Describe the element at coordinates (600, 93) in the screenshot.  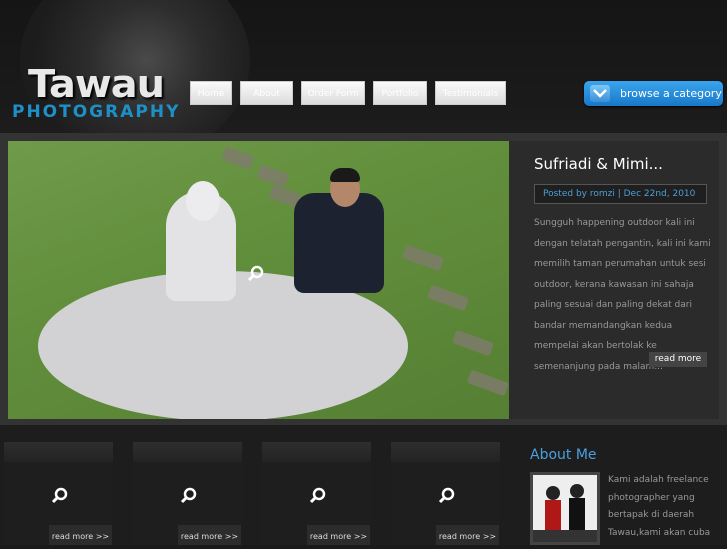
I see `chevron-down-icon` at that location.